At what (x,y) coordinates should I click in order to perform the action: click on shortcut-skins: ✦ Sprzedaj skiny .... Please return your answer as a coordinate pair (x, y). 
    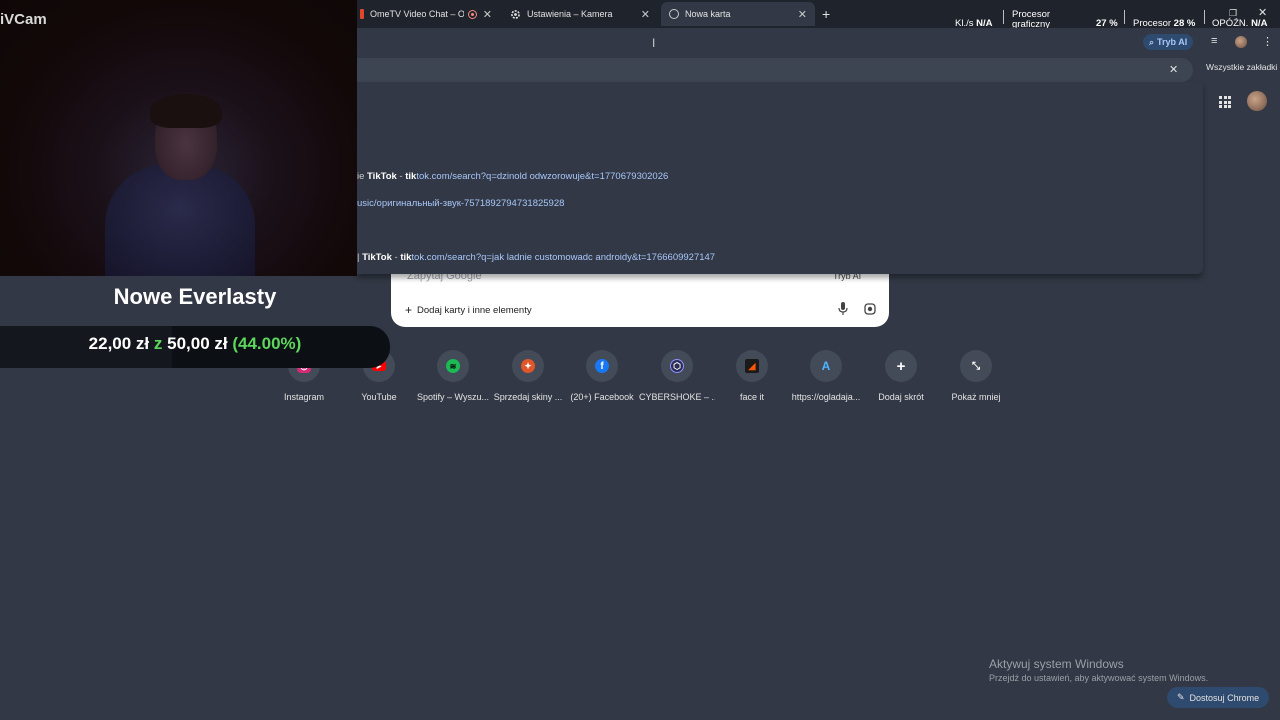
    Looking at the image, I should click on (528, 376).